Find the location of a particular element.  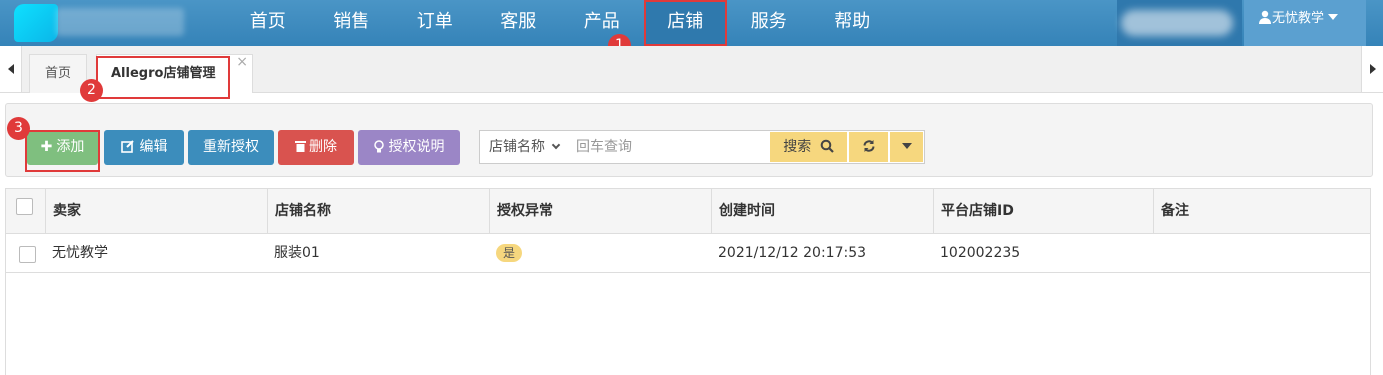

nav-item-sales: 销售 is located at coordinates (352, 23).